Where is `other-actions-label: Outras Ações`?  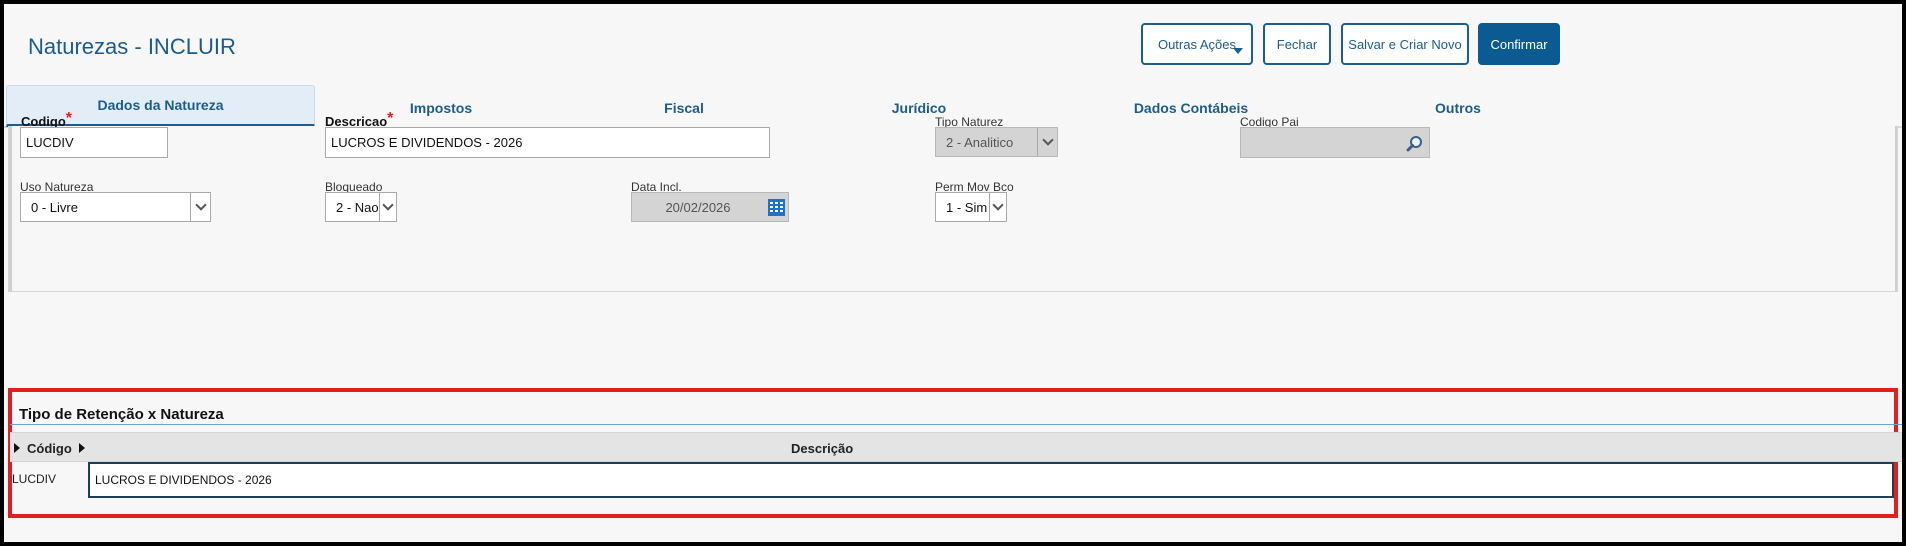 other-actions-label: Outras Ações is located at coordinates (1197, 44).